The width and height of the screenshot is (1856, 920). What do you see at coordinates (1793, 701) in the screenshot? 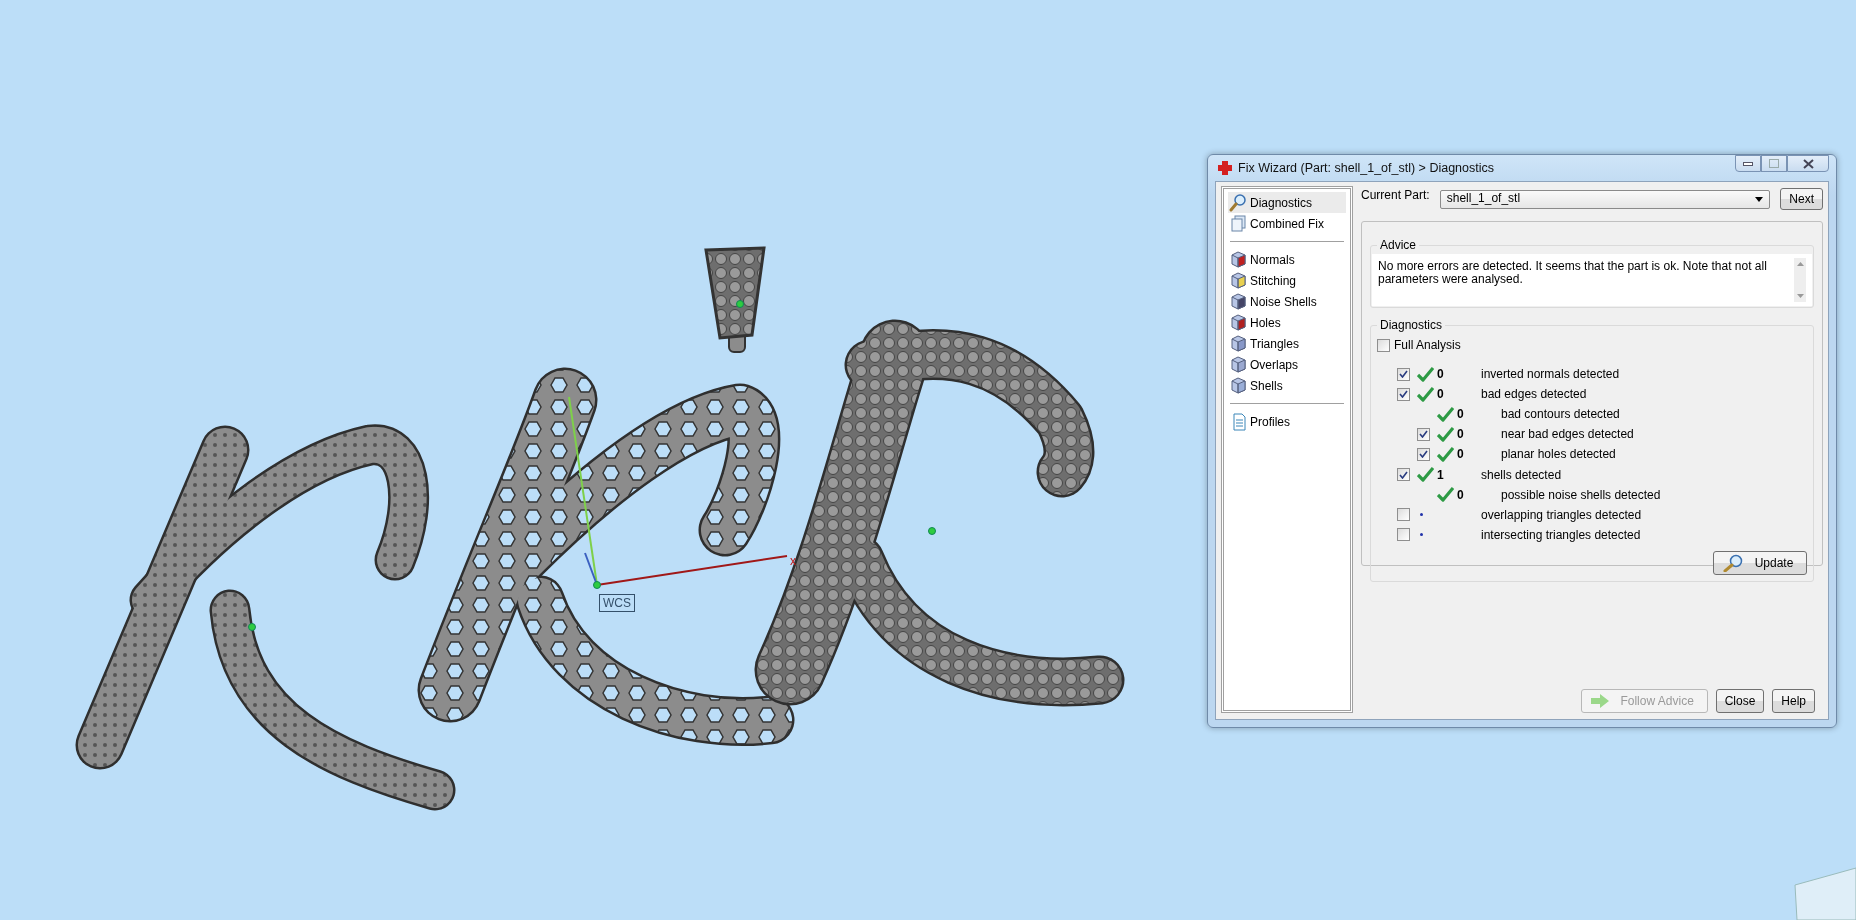
I see `dialog-button: Help` at bounding box center [1793, 701].